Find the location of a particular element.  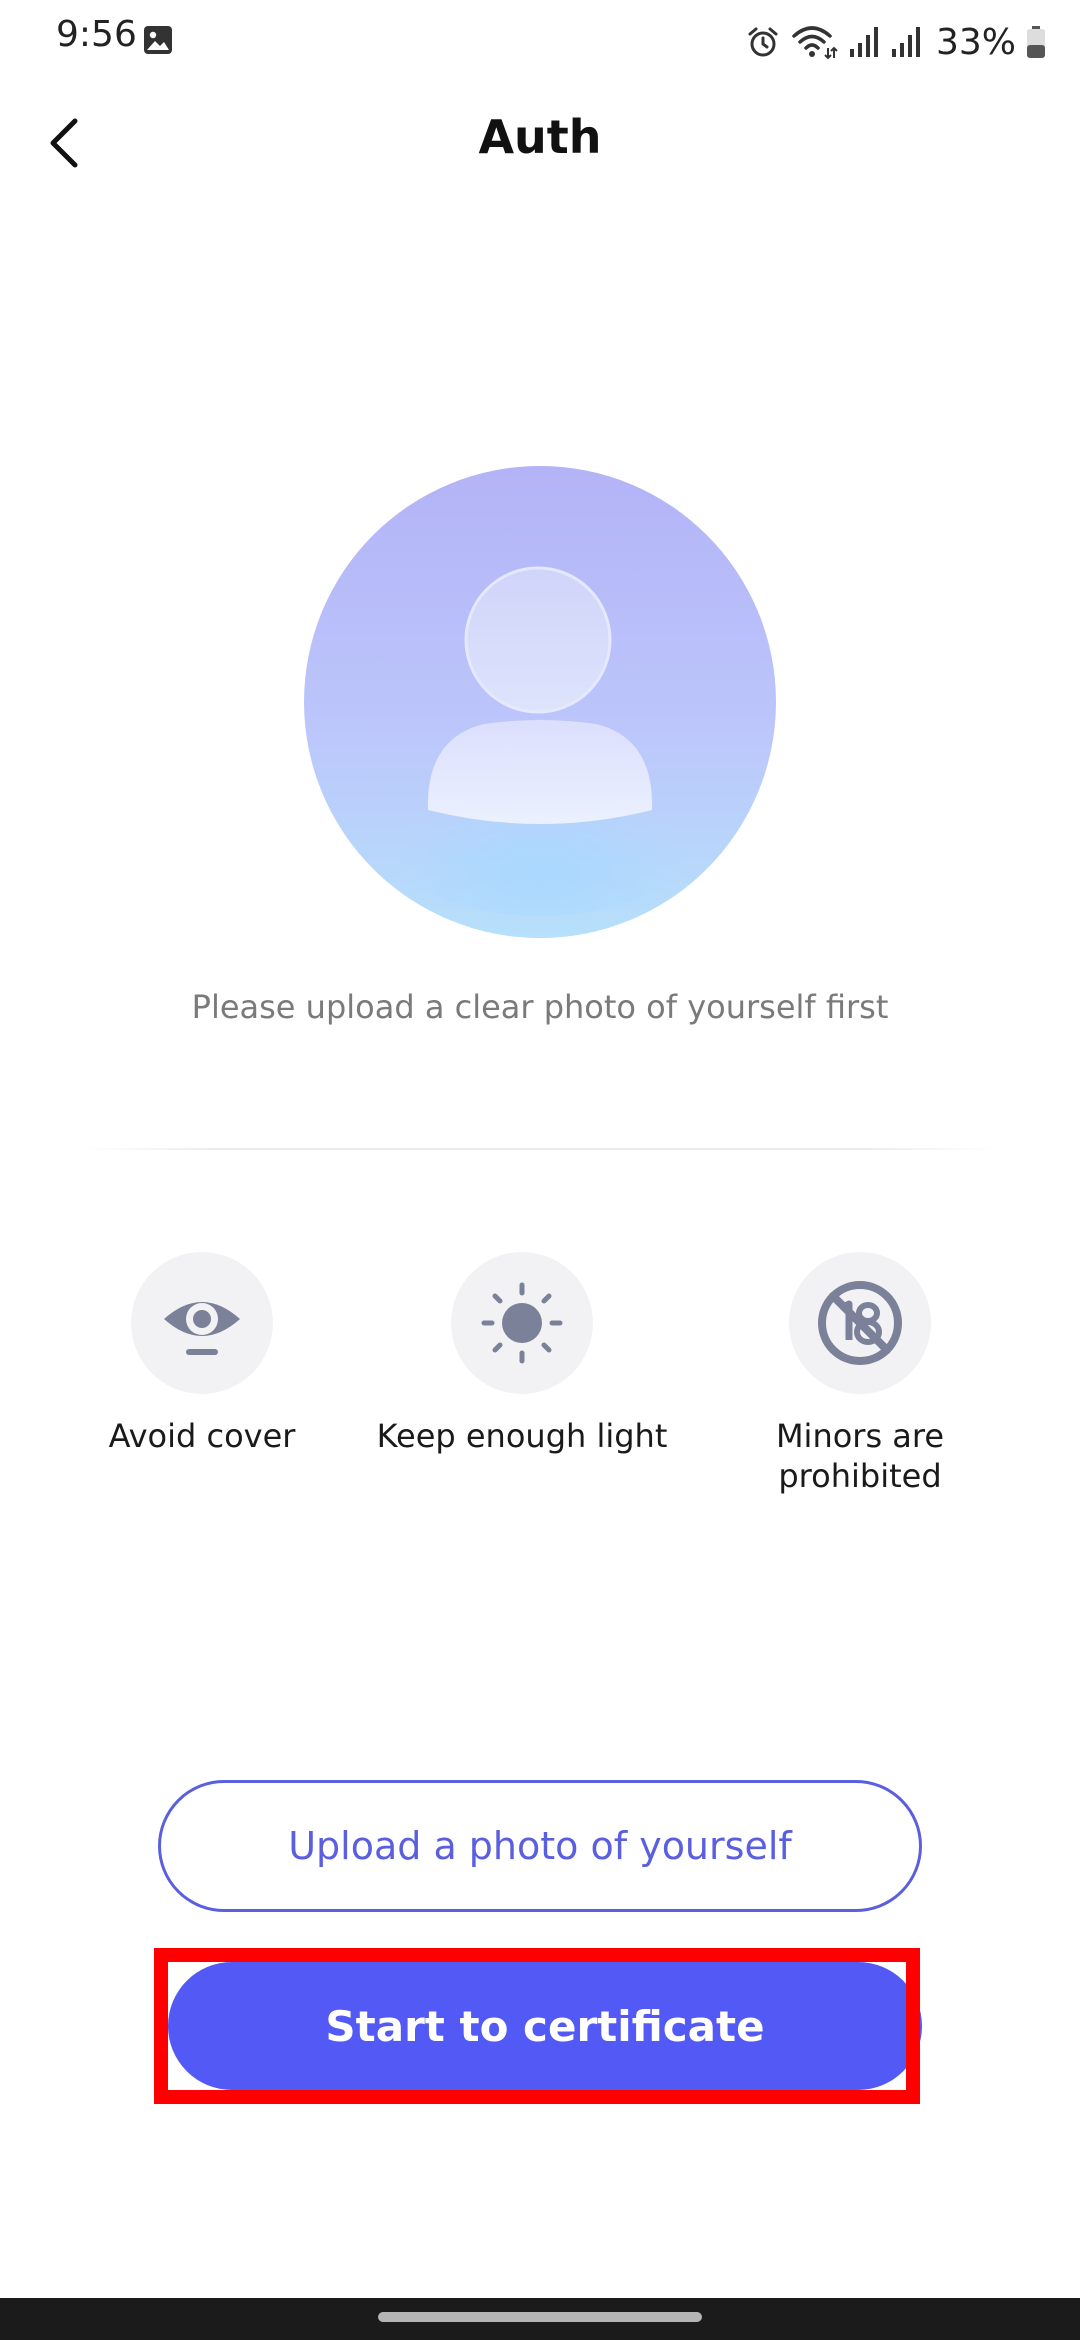

tip-label: Minors are prohibited is located at coordinates (860, 1456).